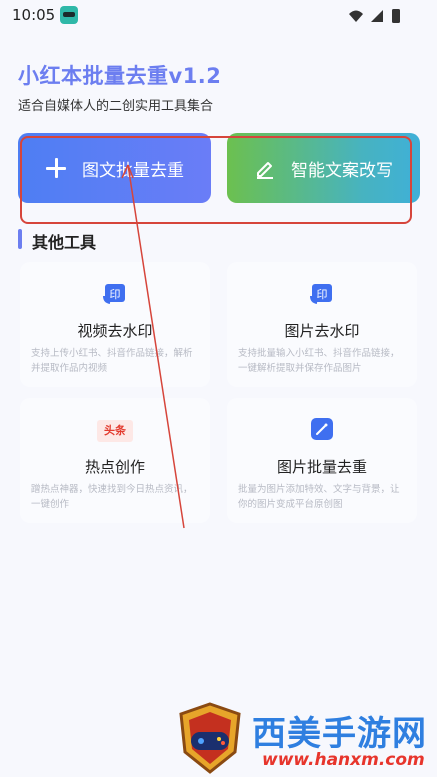 This screenshot has height=777, width=437. What do you see at coordinates (322, 331) in the screenshot?
I see `tool-name: 图片去水印` at bounding box center [322, 331].